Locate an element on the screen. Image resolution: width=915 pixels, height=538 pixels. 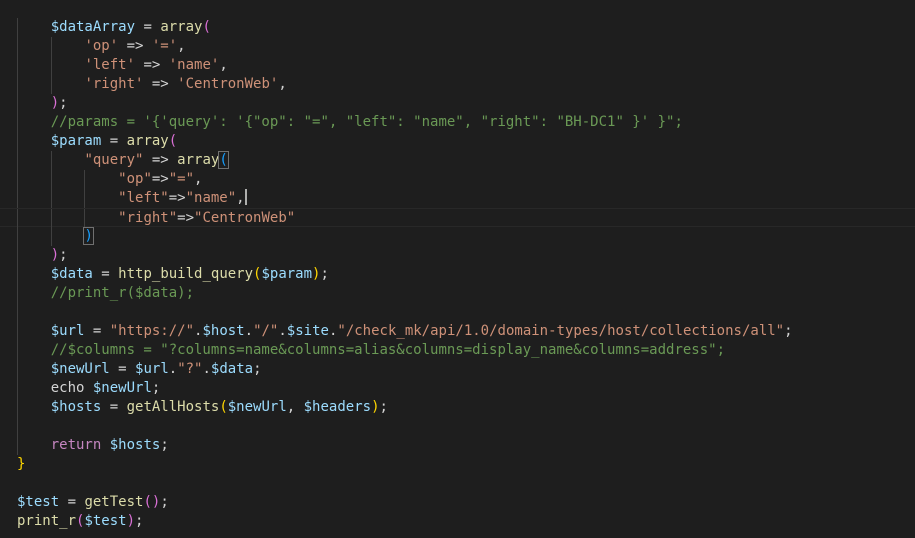
code-line: "right"=>"CentronWeb" is located at coordinates (457, 218).